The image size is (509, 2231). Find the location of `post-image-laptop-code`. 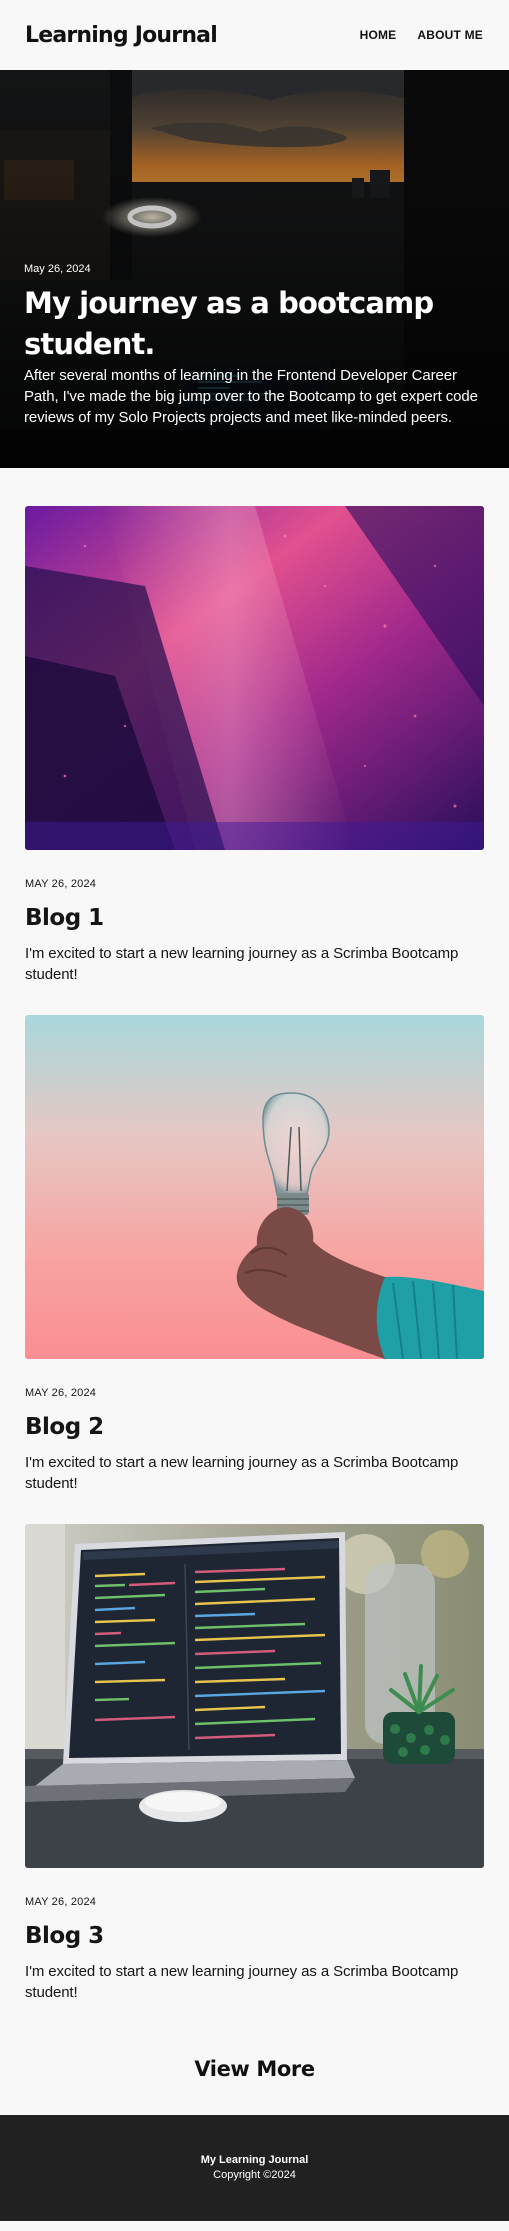

post-image-laptop-code is located at coordinates (254, 1696).